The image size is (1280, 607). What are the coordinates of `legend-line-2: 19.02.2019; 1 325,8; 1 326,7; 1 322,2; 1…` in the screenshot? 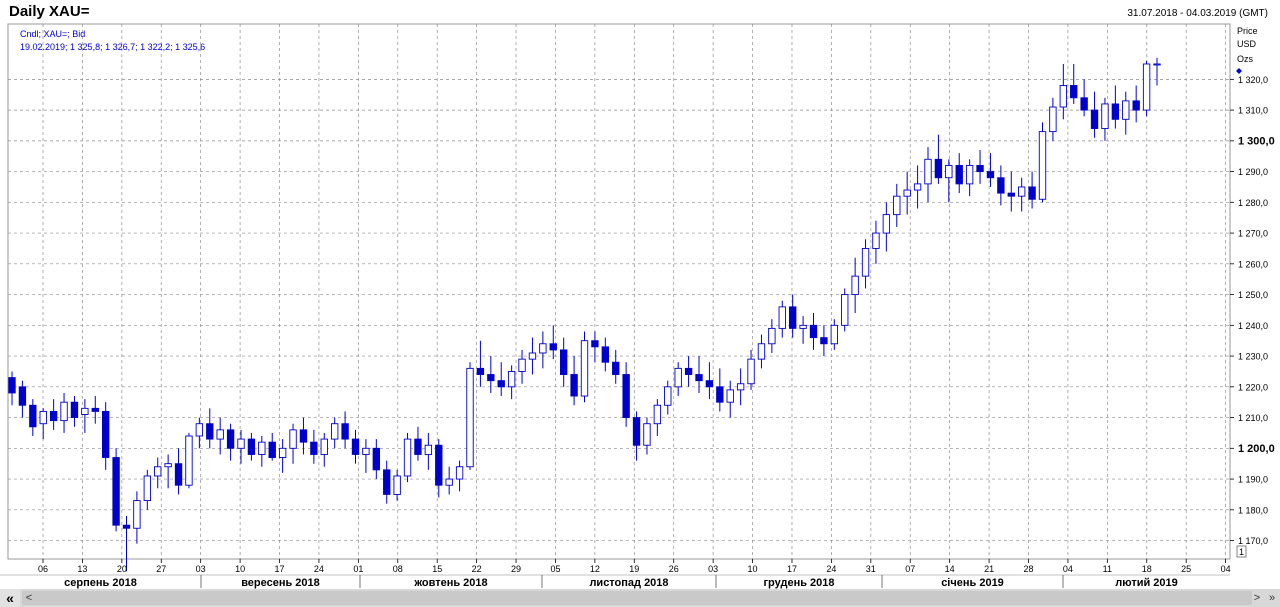 It's located at (112, 47).